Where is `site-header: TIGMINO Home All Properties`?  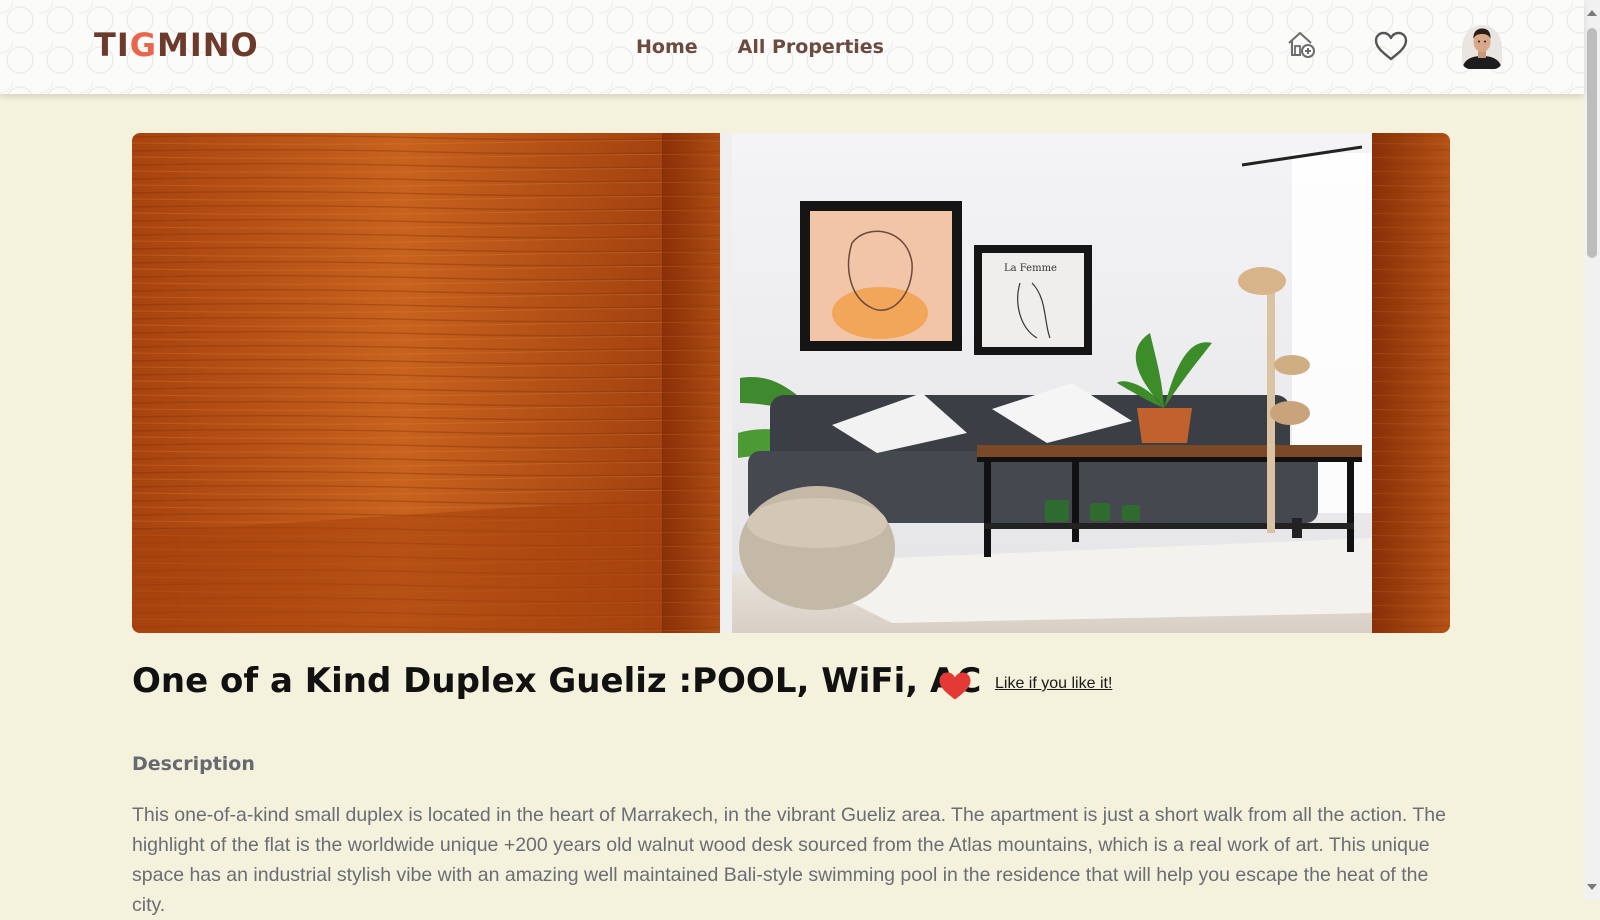
site-header: TIGMINO Home All Properties is located at coordinates (792, 47).